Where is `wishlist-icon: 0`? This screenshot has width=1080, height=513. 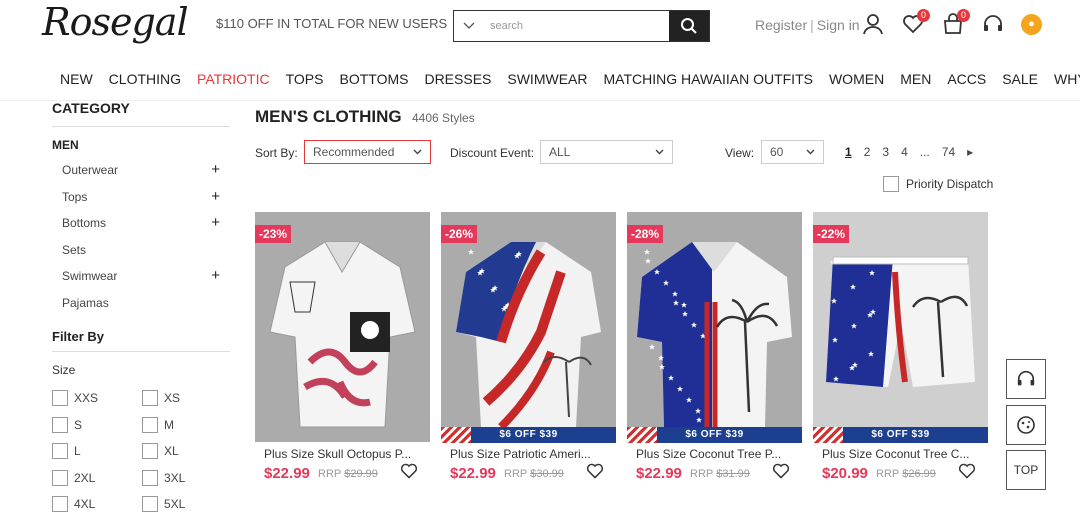 wishlist-icon: 0 is located at coordinates (916, 22).